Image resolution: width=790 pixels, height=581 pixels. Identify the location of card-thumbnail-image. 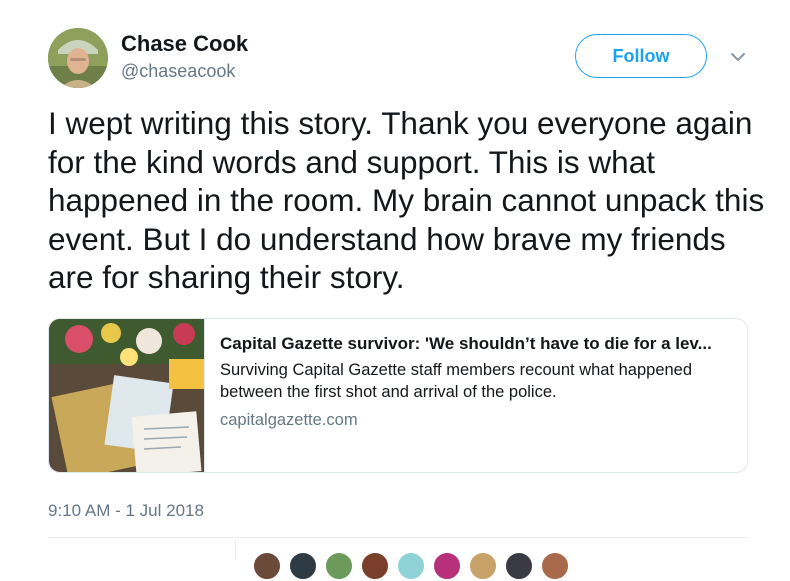
(126, 395).